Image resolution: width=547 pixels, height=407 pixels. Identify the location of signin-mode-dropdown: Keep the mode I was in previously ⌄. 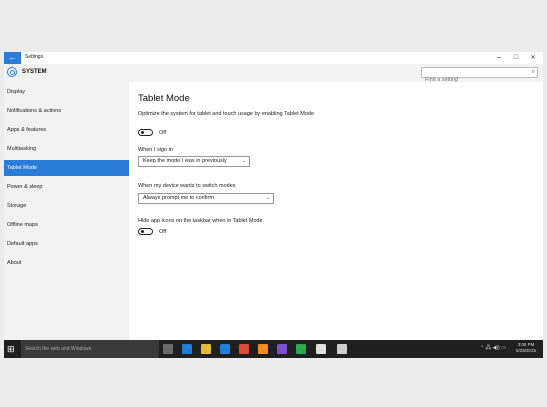
(194, 161).